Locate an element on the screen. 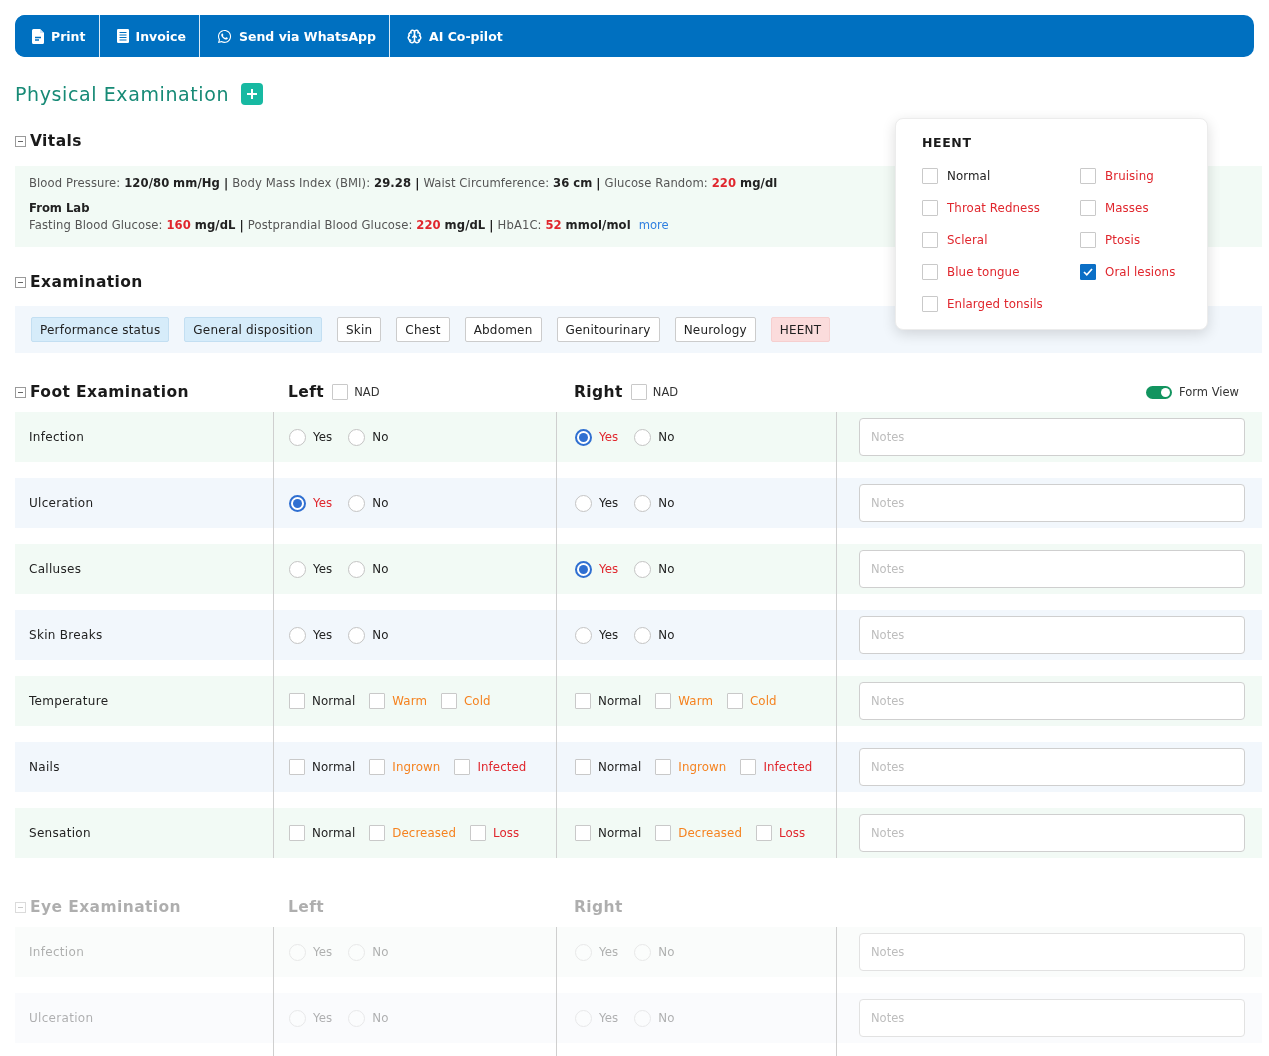 The image size is (1269, 1056). section-title: Eye Examination is located at coordinates (105, 907).